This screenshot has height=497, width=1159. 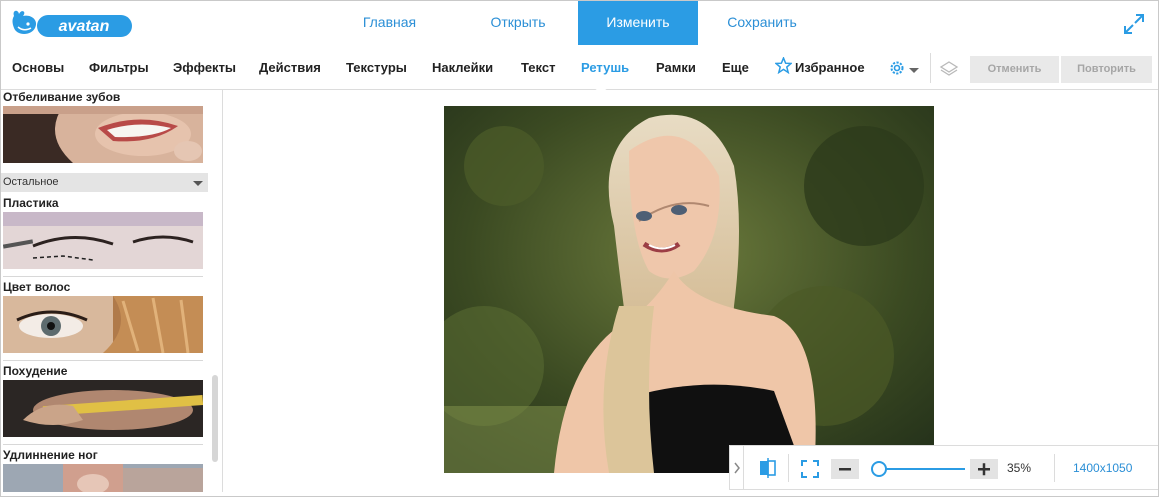 I want to click on zoom-slider-knob, so click(x=878, y=469).